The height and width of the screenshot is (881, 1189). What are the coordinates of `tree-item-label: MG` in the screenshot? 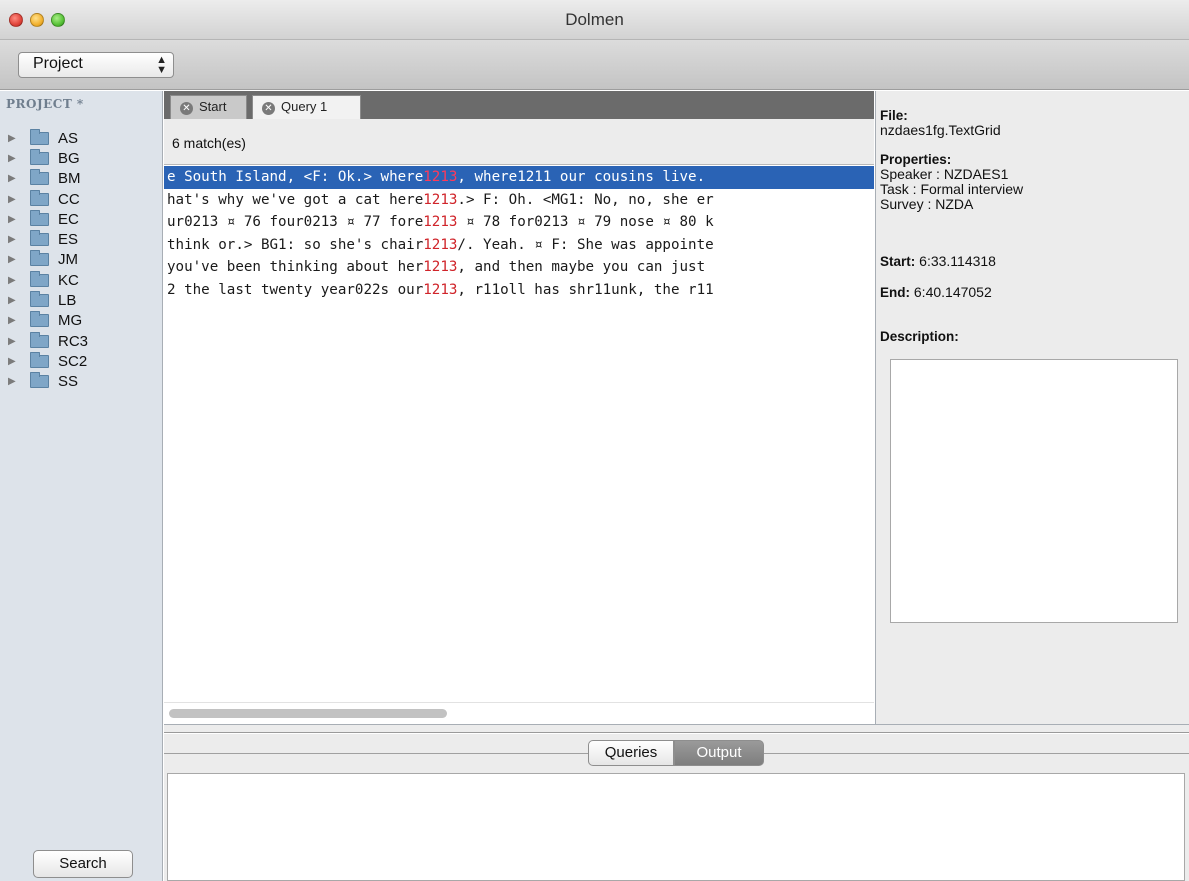 It's located at (70, 321).